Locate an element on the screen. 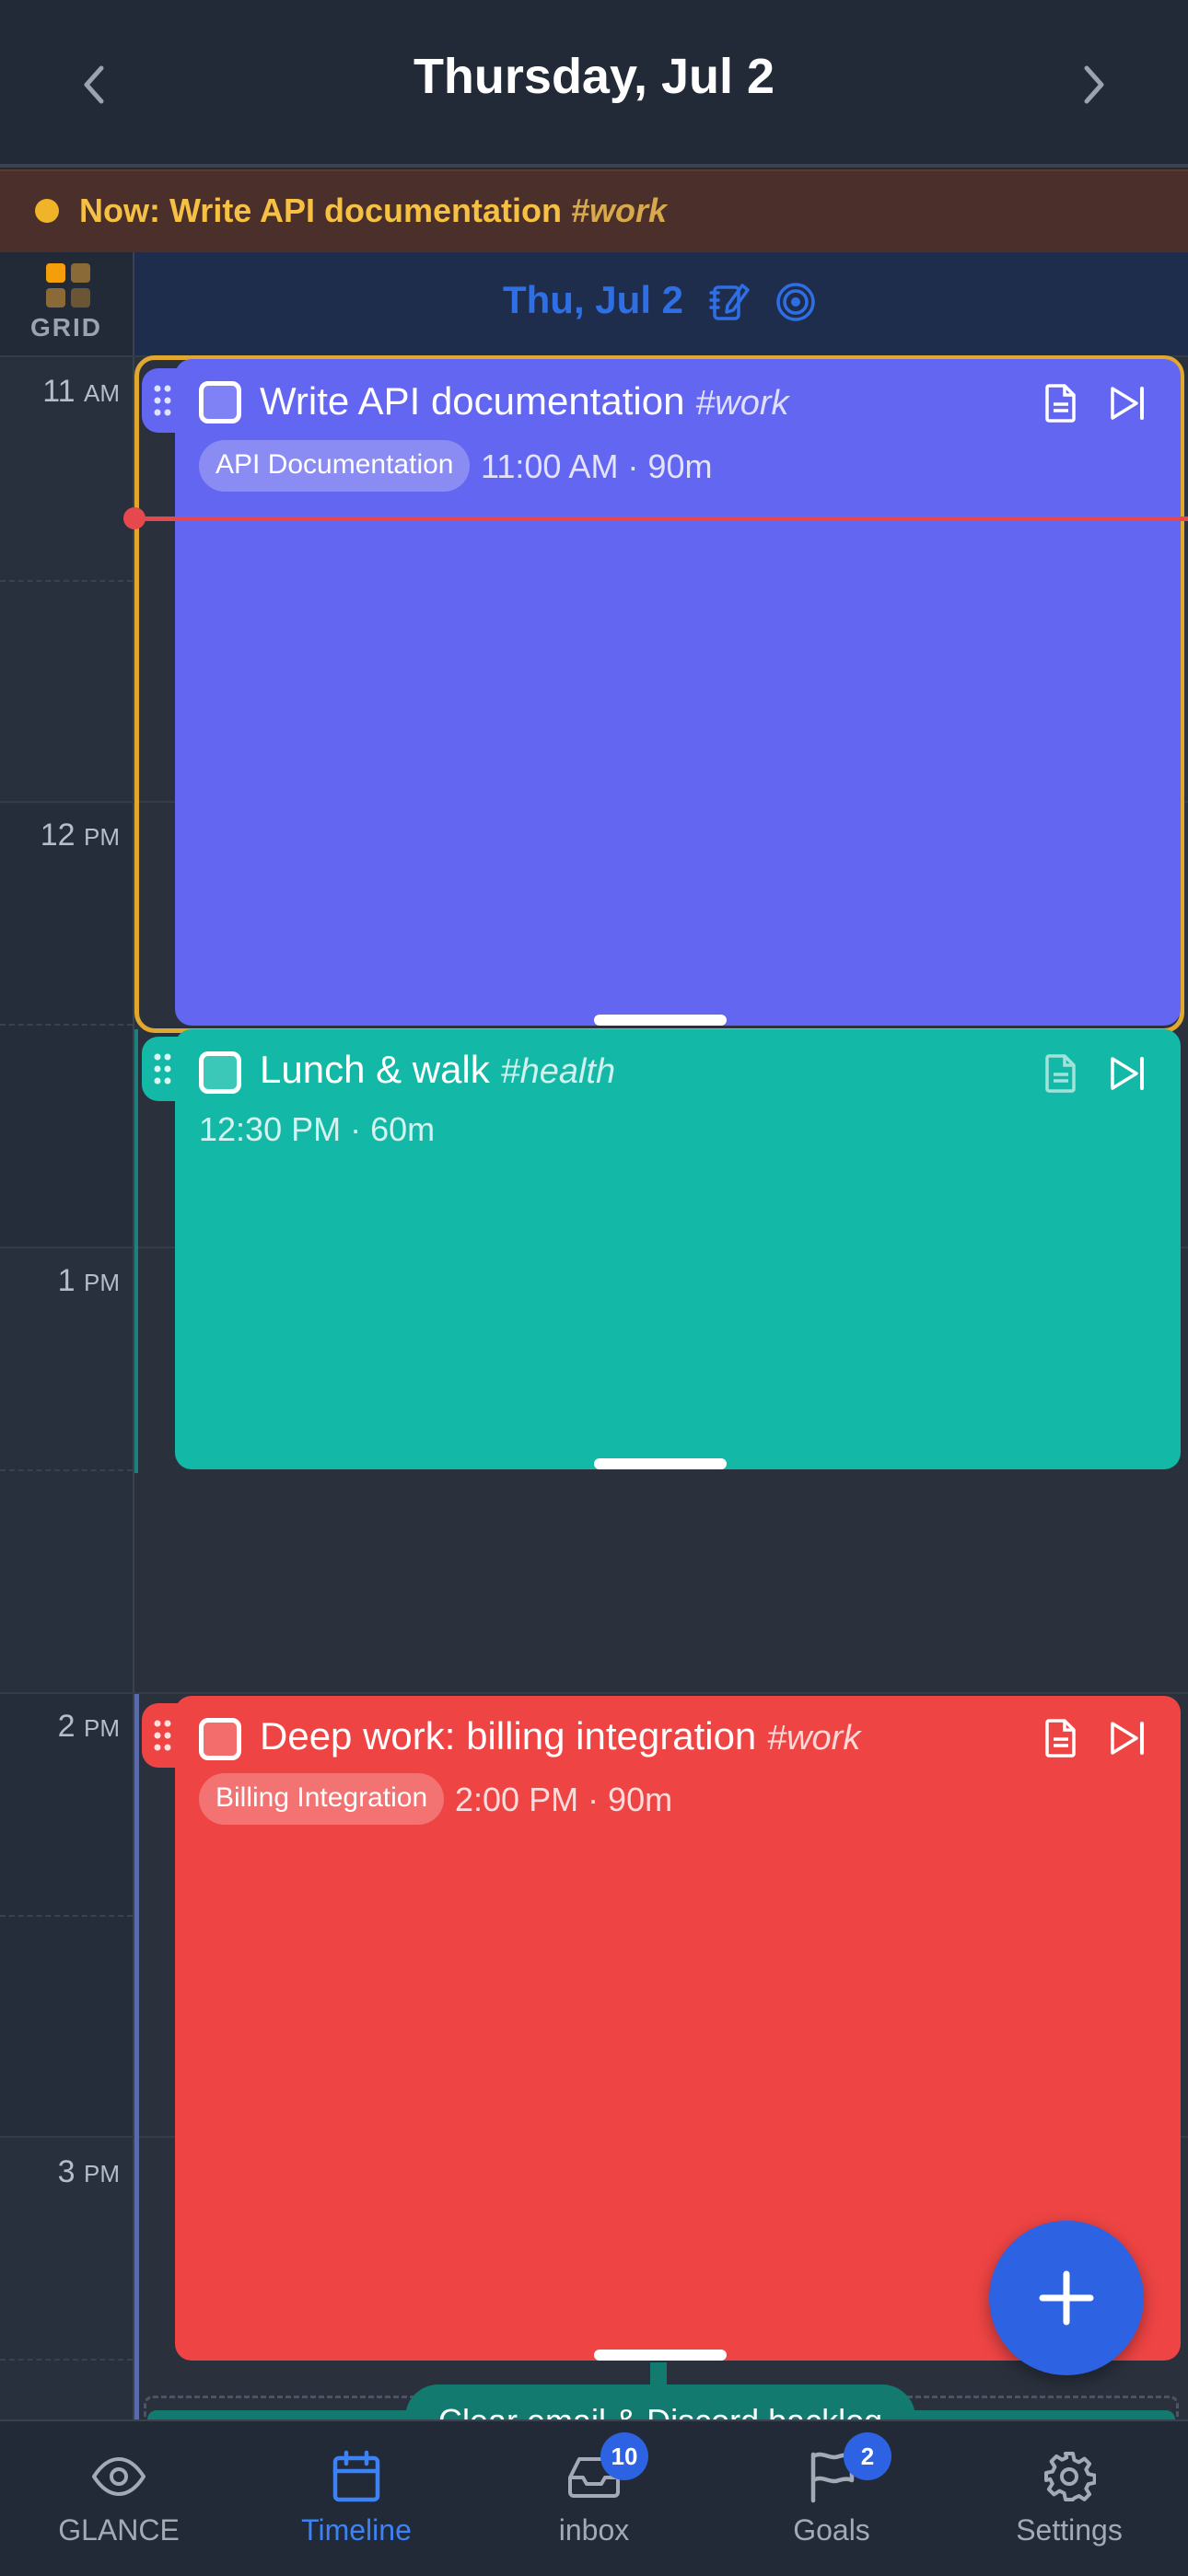 This screenshot has height=2576, width=1188. nav-label: Settings is located at coordinates (1069, 2530).